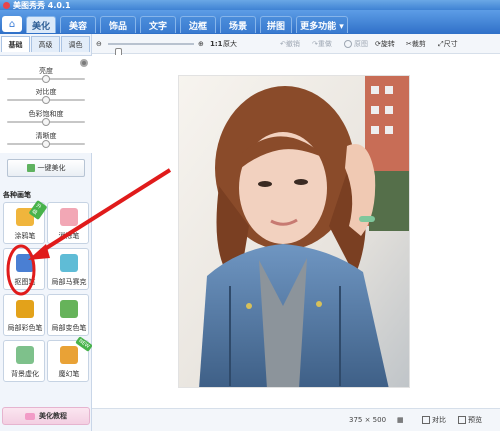  What do you see at coordinates (322, 24) in the screenshot?
I see `tab-more: 更多功能 ▾` at bounding box center [322, 24].